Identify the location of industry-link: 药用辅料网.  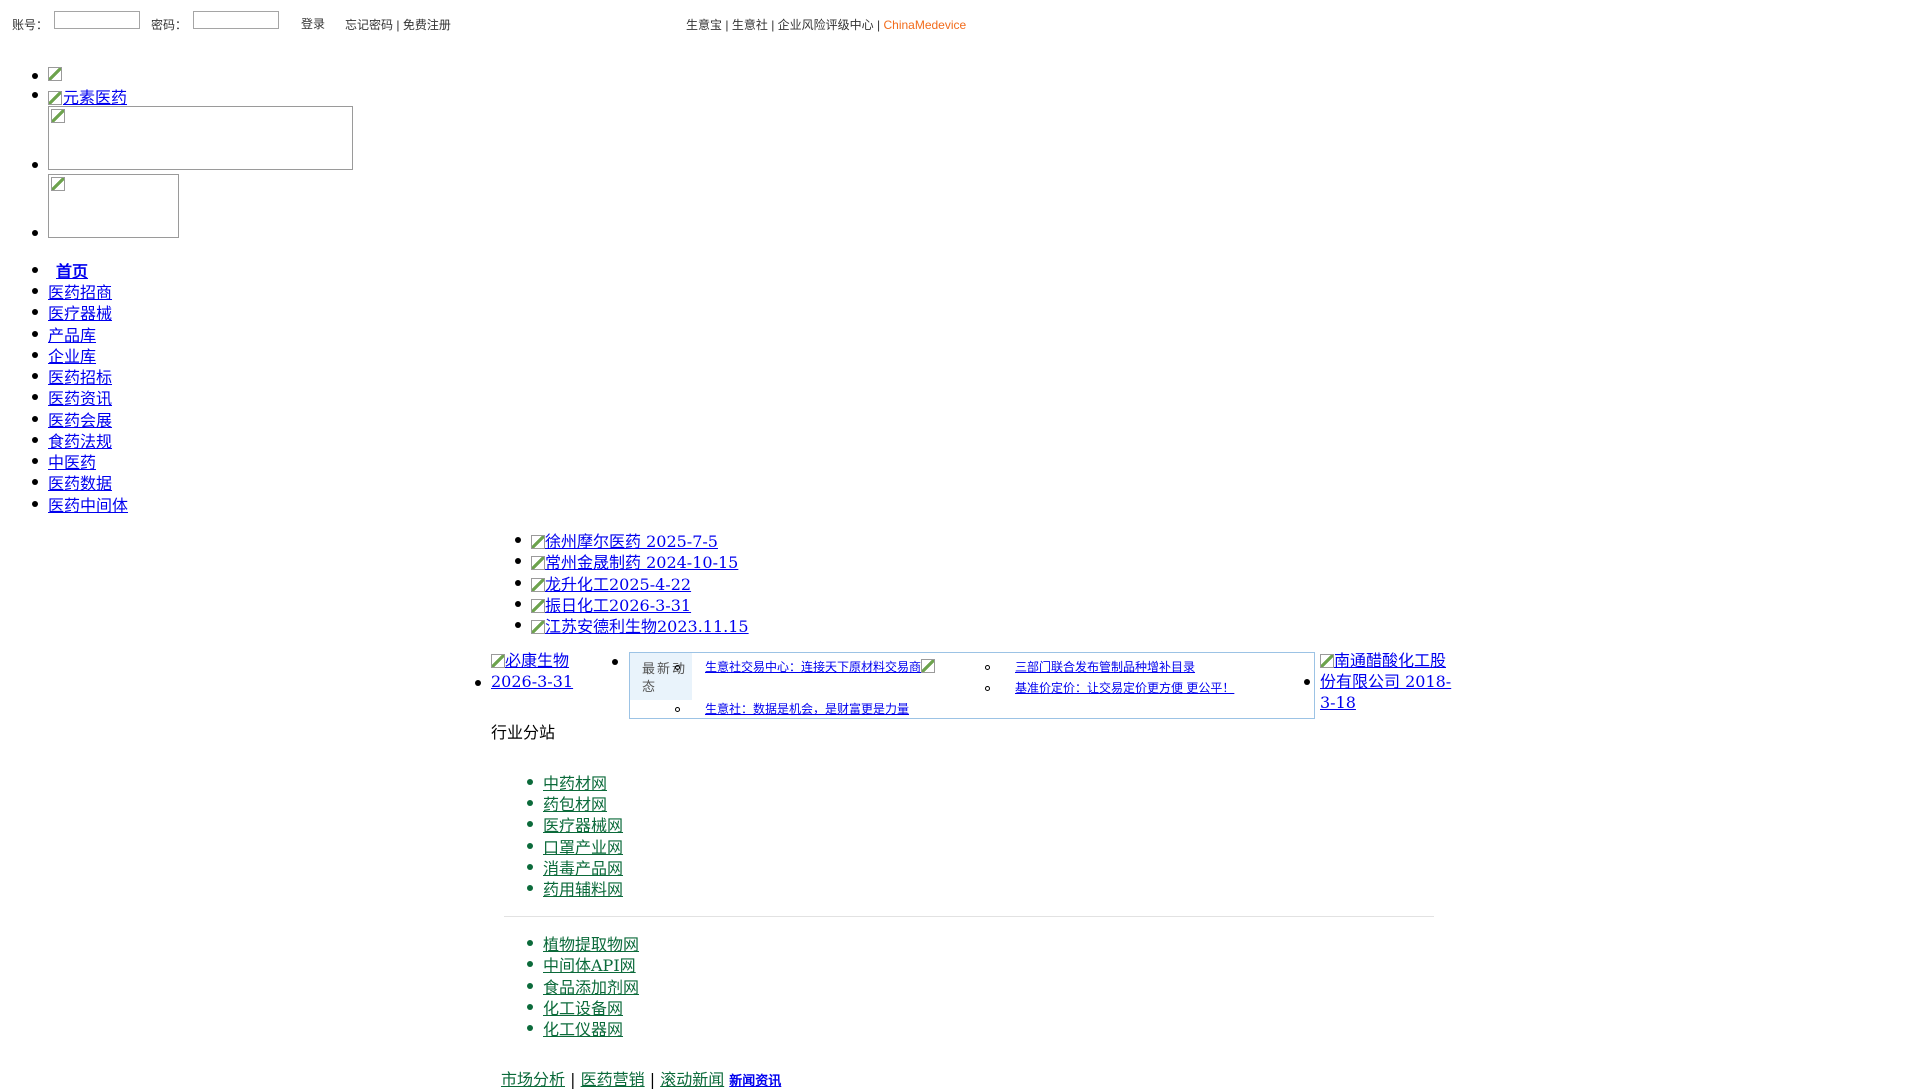
(583, 888).